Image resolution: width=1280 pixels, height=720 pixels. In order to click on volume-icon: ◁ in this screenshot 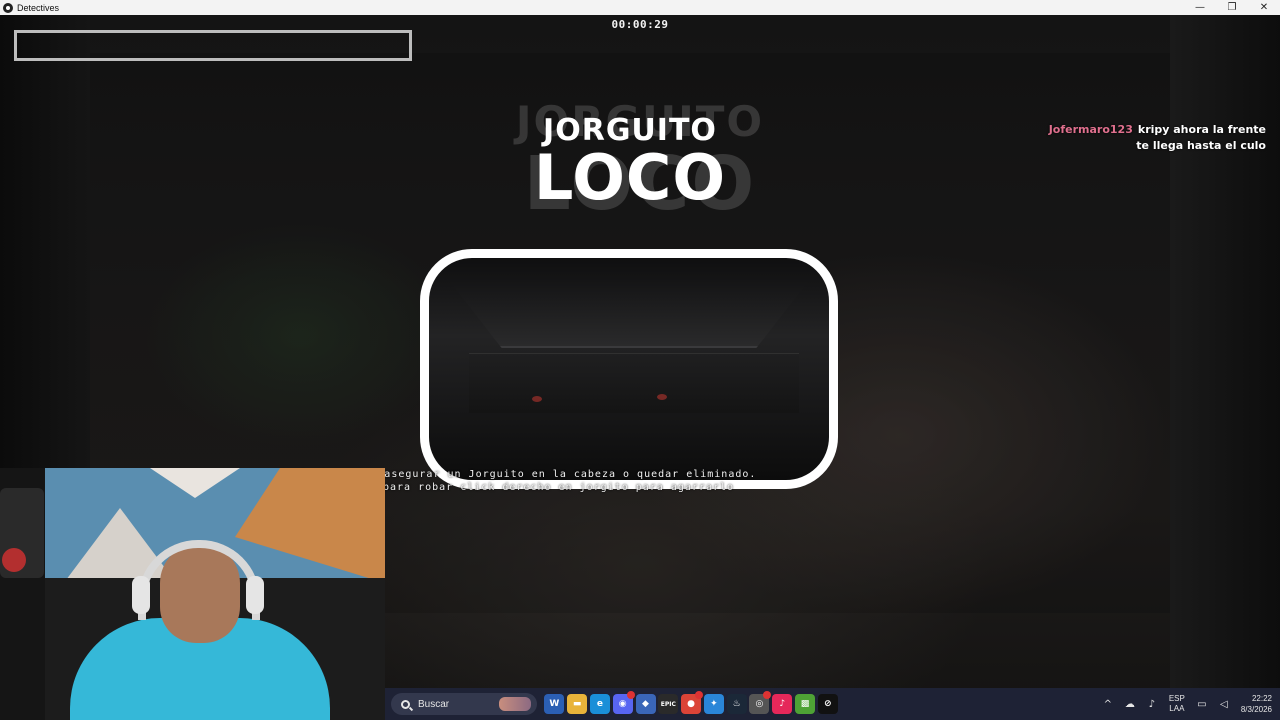, I will do `click(1224, 704)`.